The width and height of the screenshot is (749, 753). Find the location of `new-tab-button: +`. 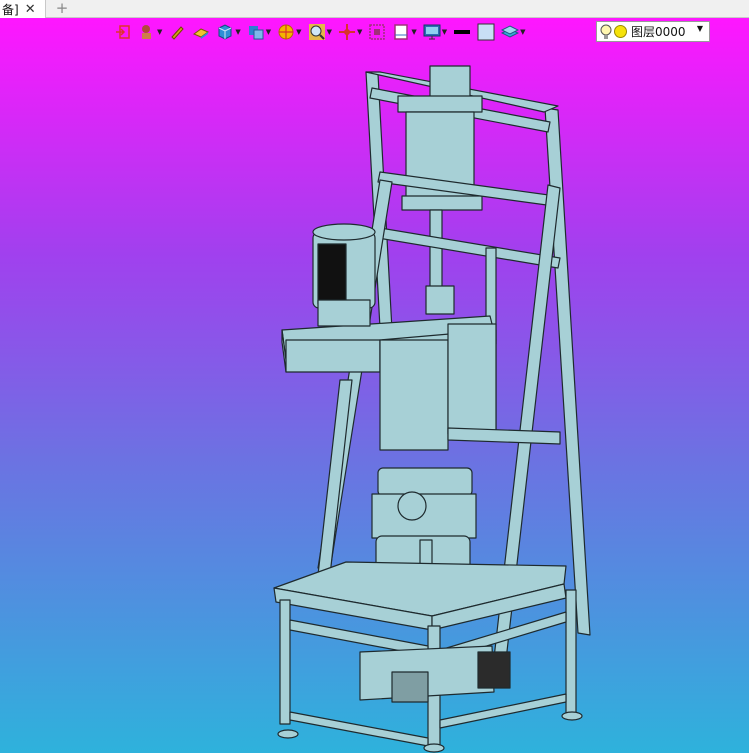

new-tab-button: + is located at coordinates (62, 9).